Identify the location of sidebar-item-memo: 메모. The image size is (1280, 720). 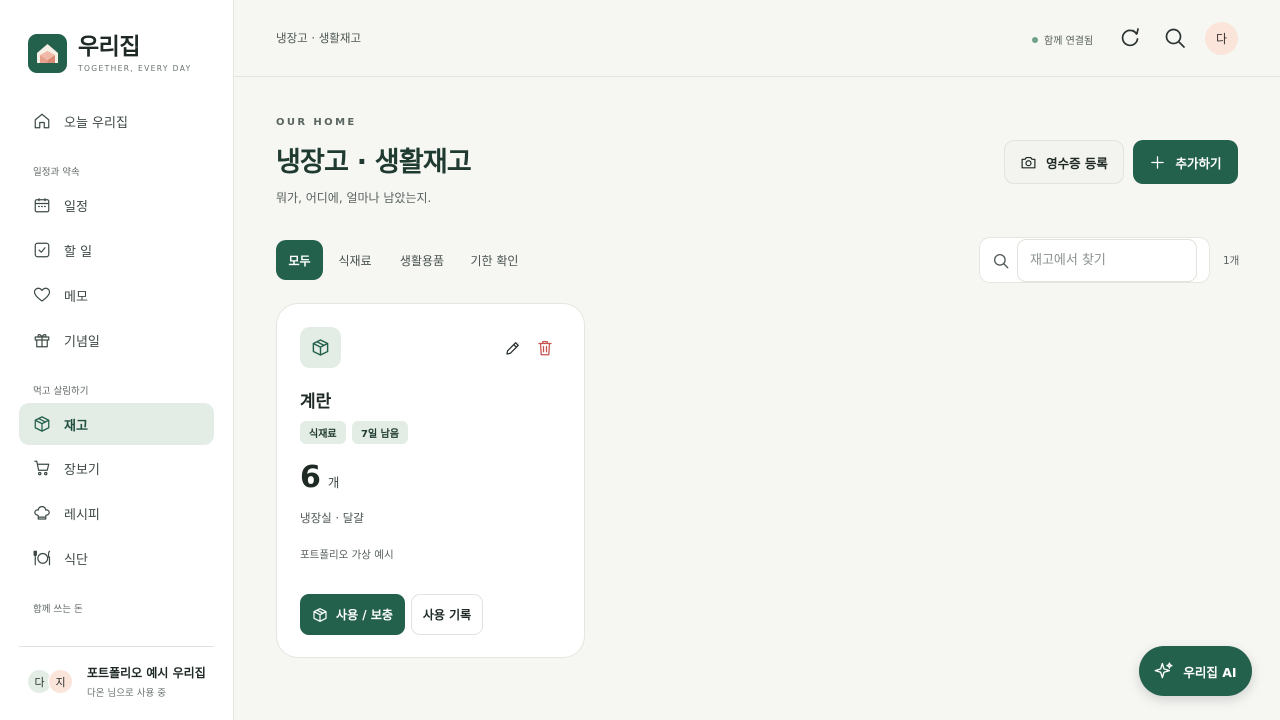
(116, 295).